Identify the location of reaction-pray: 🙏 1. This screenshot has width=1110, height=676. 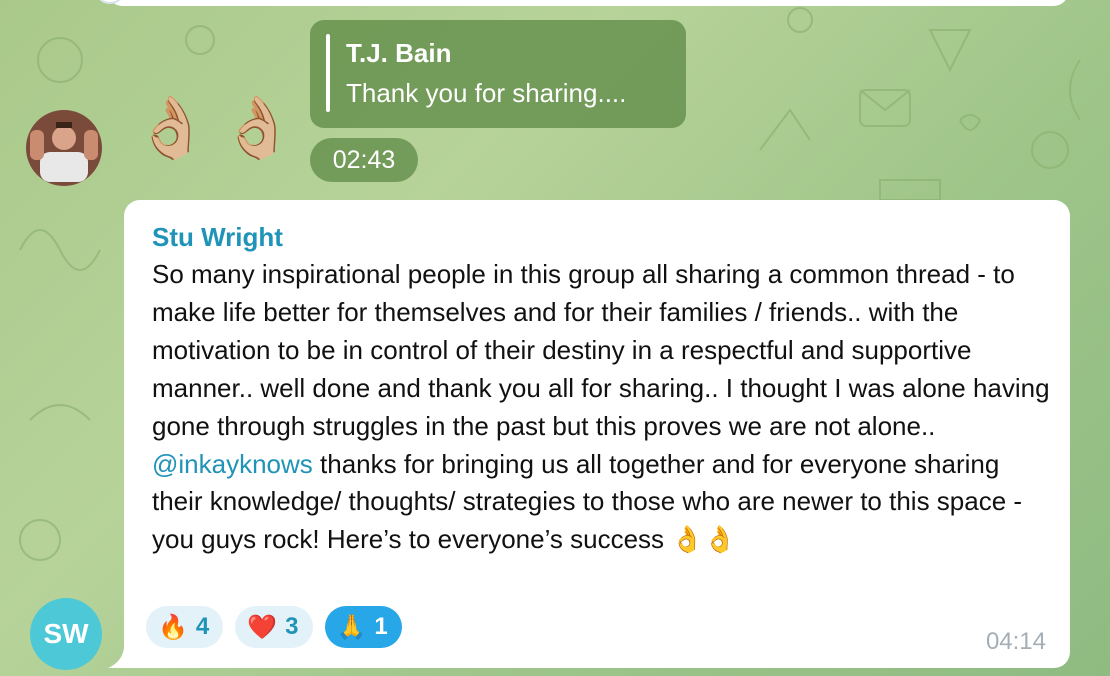
(363, 627).